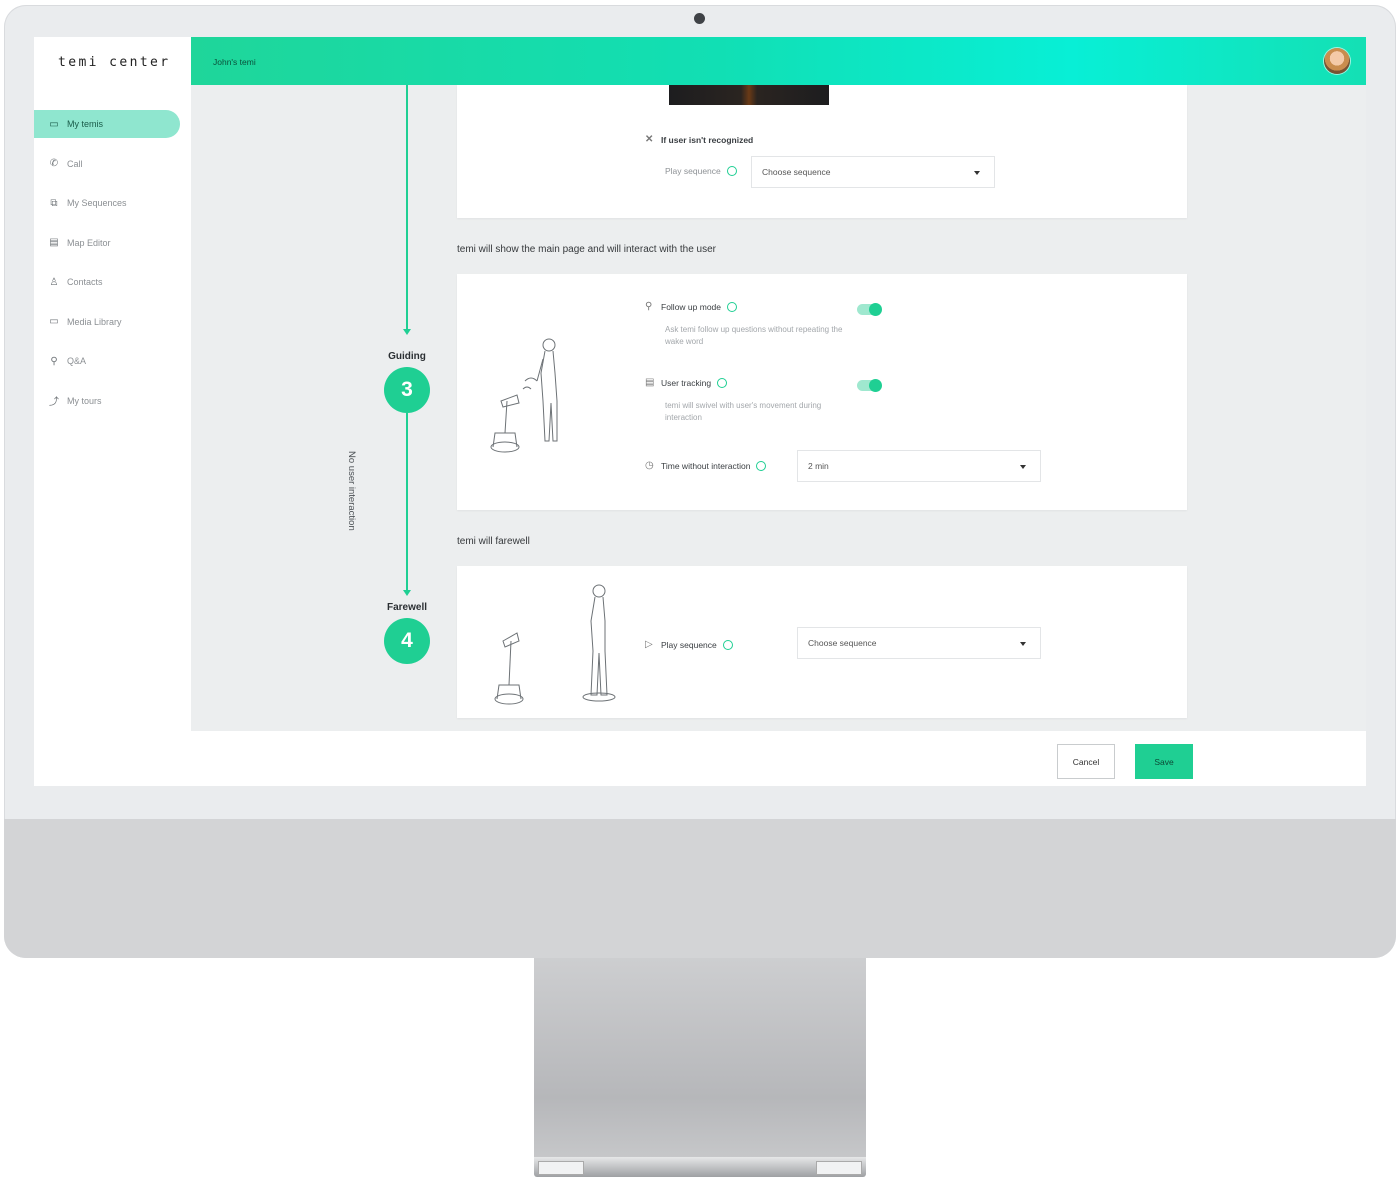 This screenshot has width=1399, height=1182. Describe the element at coordinates (234, 62) in the screenshot. I see `robot-name: John's temi` at that location.